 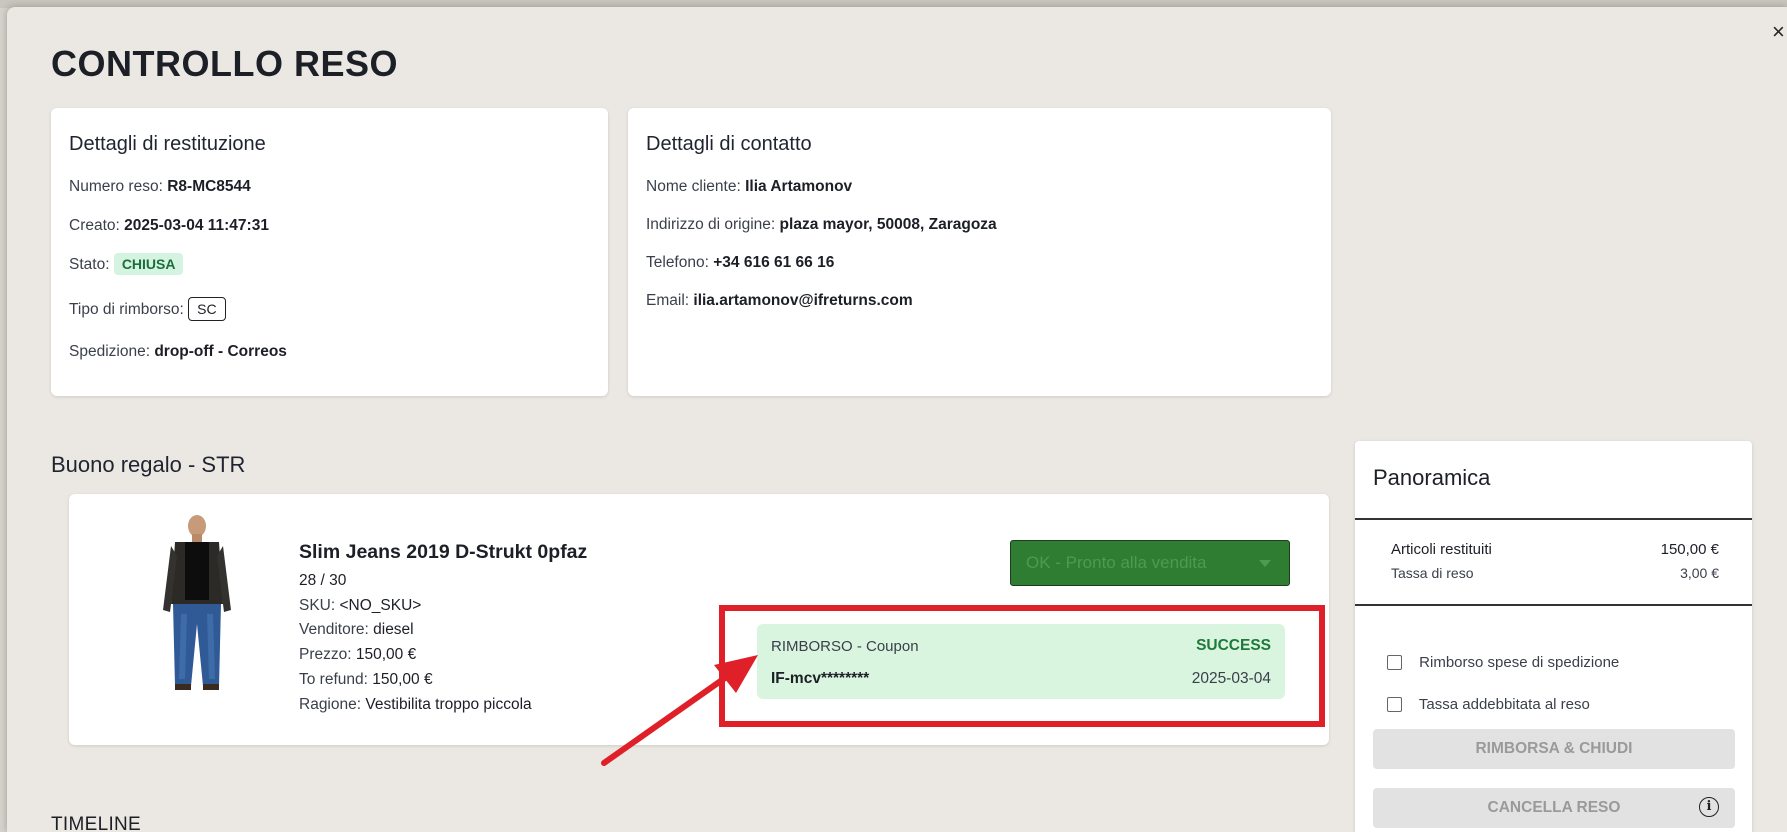 What do you see at coordinates (94, 225) in the screenshot?
I see `created-label: Creato:` at bounding box center [94, 225].